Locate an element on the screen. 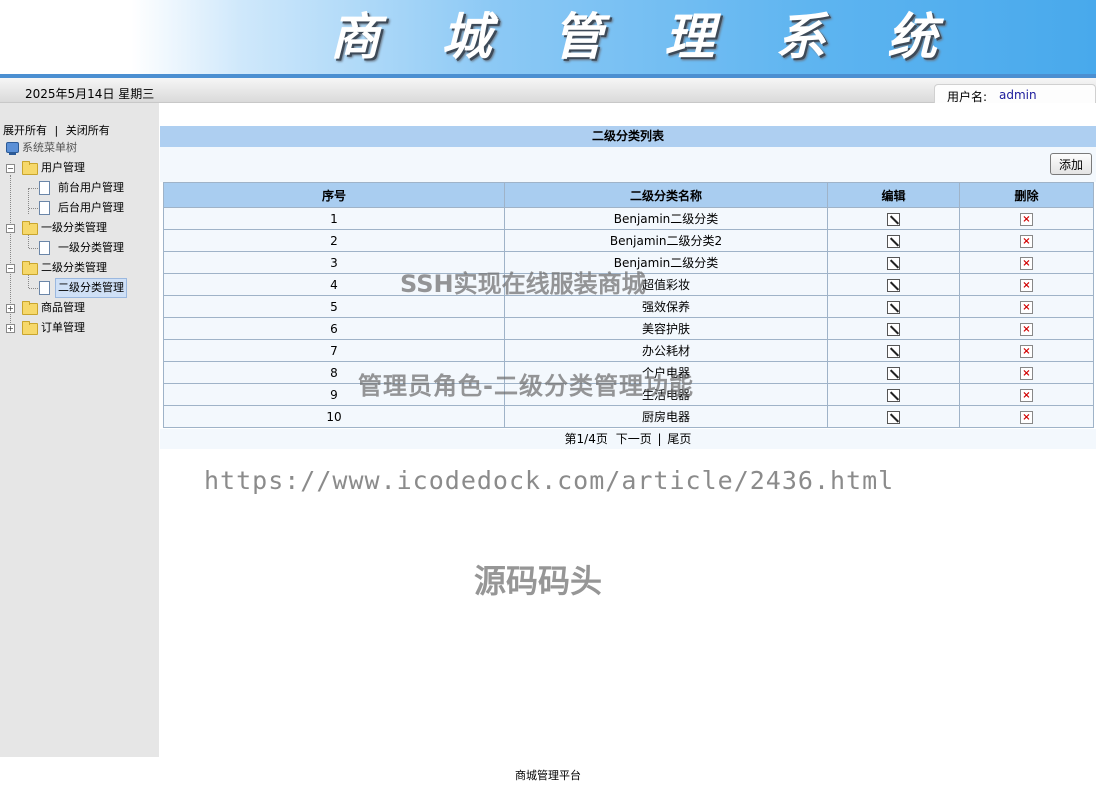 This screenshot has height=800, width=1096. tree-group-label: 一级分类管理 is located at coordinates (74, 227).